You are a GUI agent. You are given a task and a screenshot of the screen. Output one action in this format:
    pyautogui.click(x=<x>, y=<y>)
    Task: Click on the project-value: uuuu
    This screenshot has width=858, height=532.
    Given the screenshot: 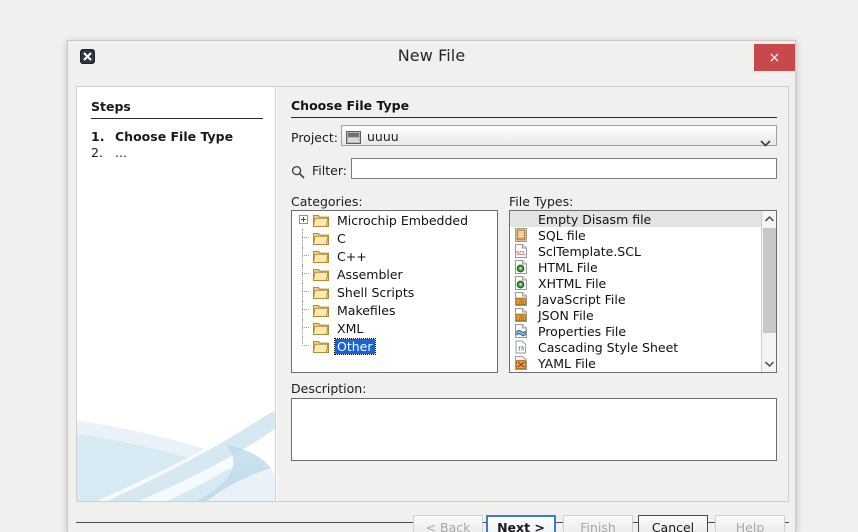 What is the action you would take?
    pyautogui.click(x=383, y=136)
    